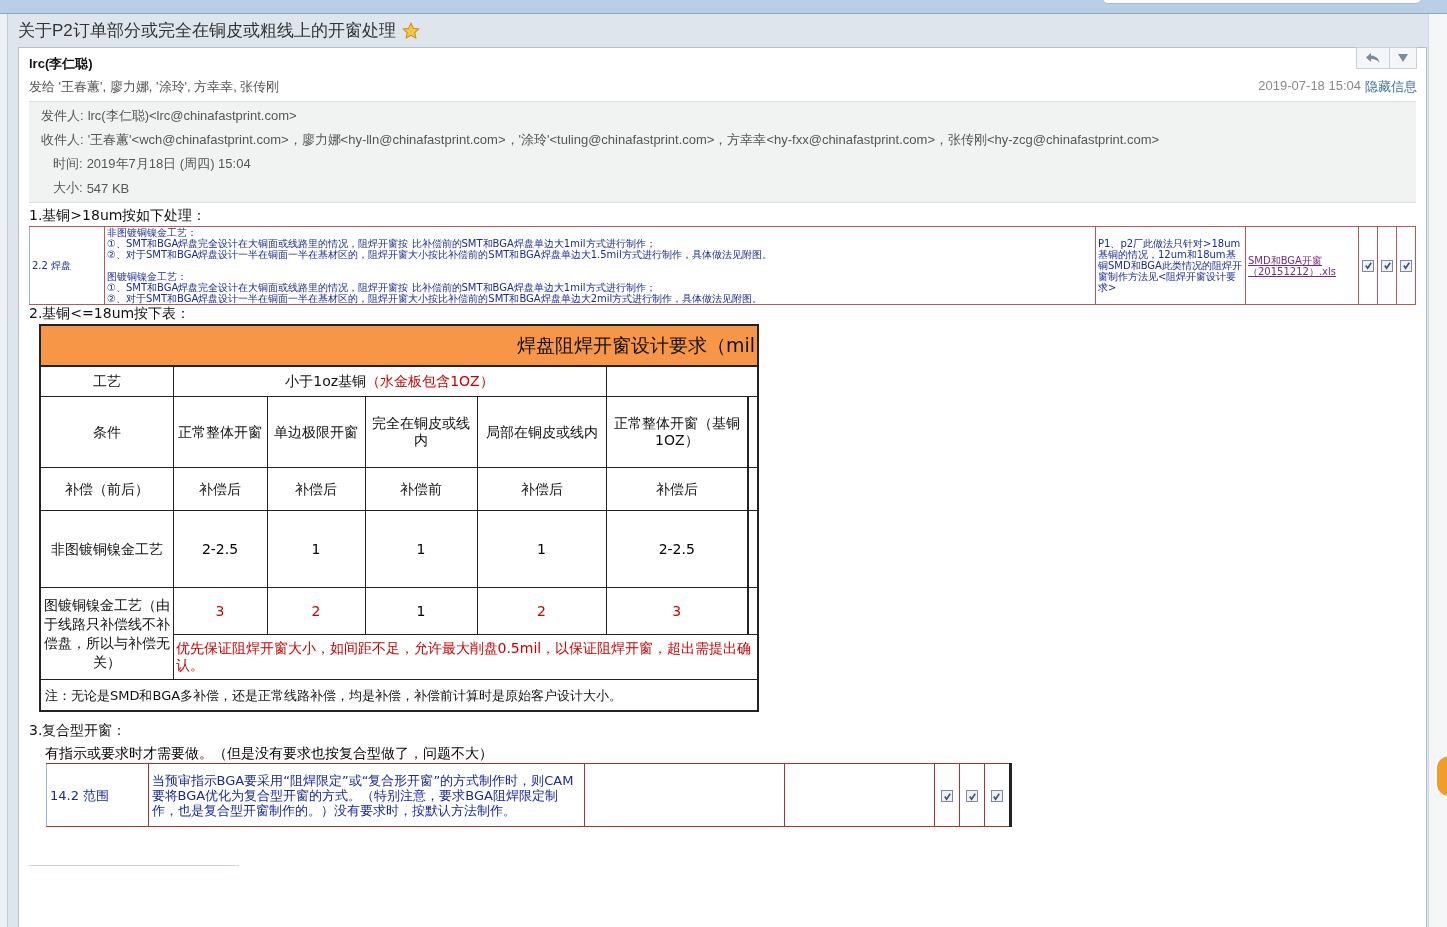  What do you see at coordinates (168, 164) in the screenshot?
I see `detail-value: 2019年7月18日 (周四) 15:04` at bounding box center [168, 164].